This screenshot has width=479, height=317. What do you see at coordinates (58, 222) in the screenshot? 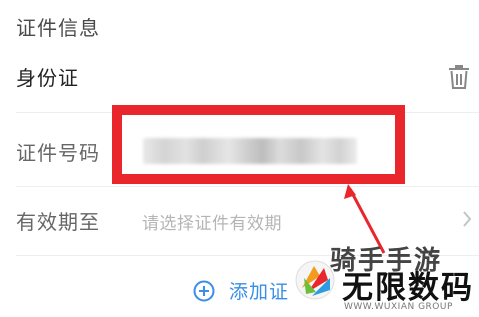
I see `expiry-label: 有效期至` at bounding box center [58, 222].